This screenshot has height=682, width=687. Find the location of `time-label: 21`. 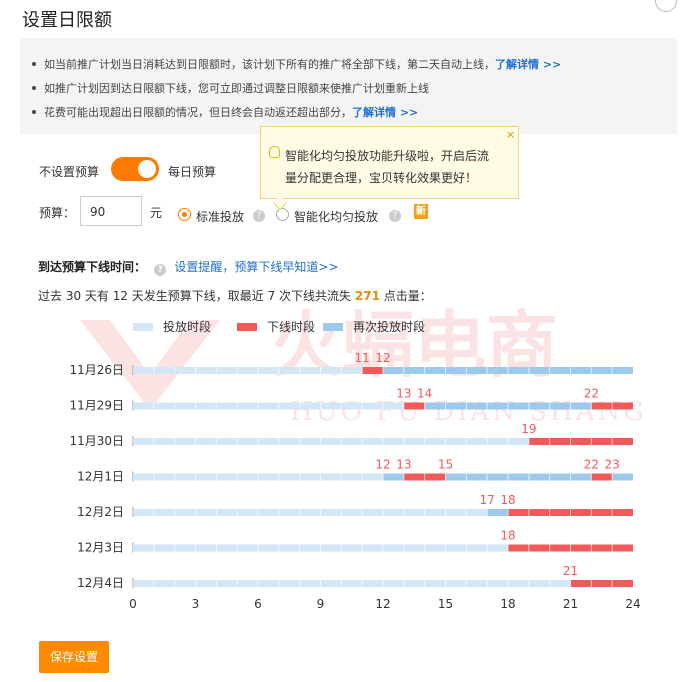

time-label: 21 is located at coordinates (570, 571).